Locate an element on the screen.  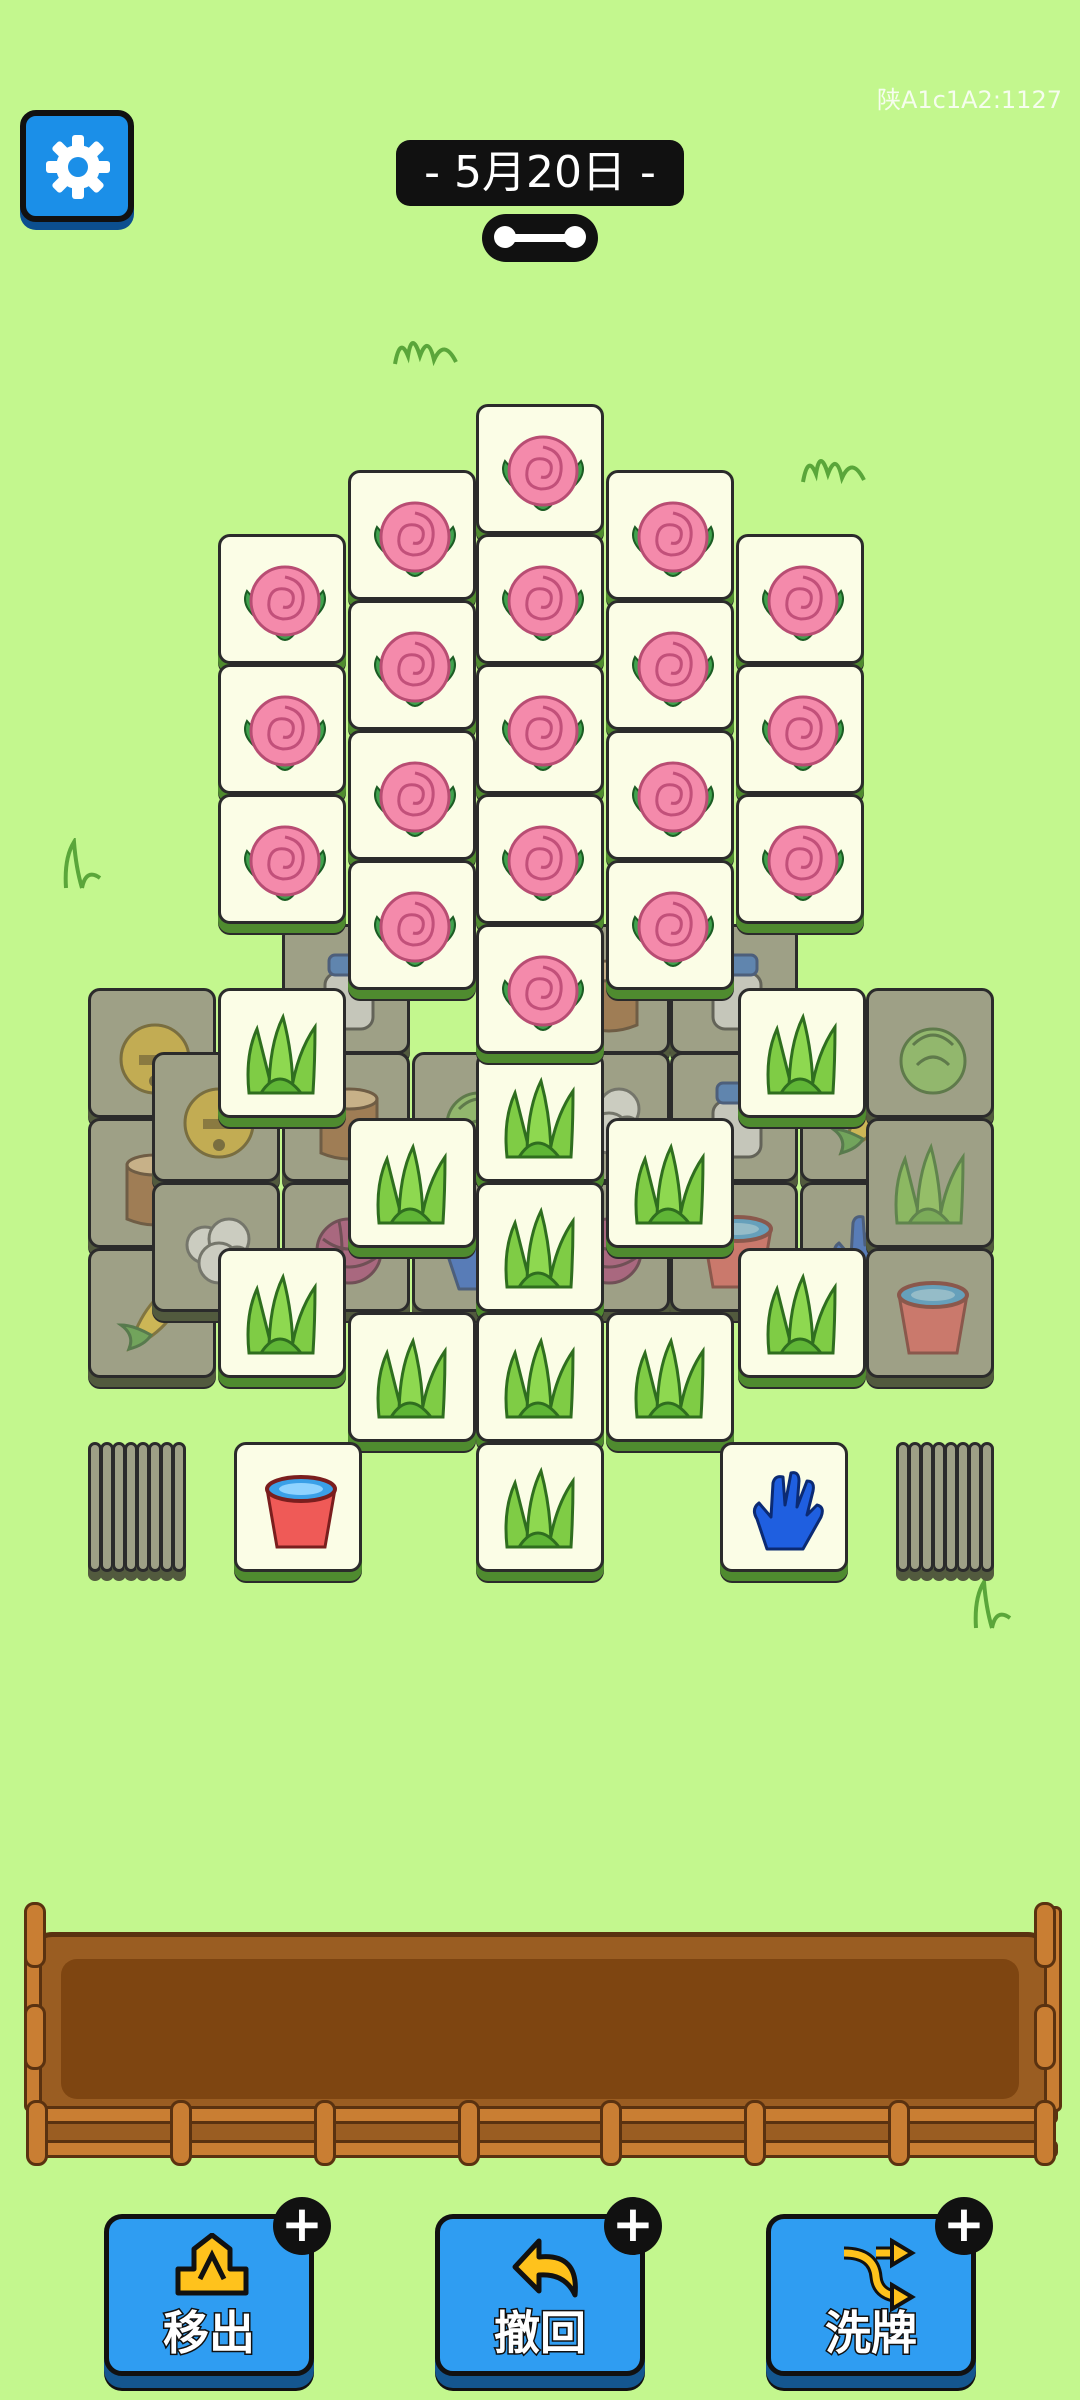
progress-indicator is located at coordinates (540, 238).